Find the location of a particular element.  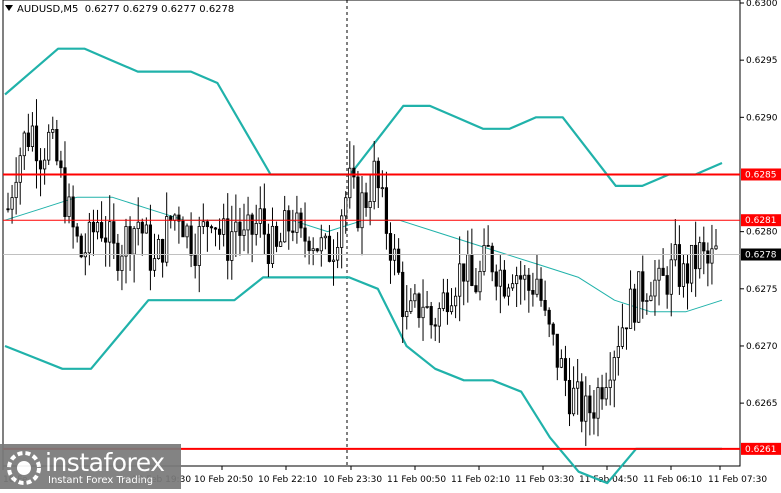

time-tick-label: 11 Feb 06:10 is located at coordinates (672, 480).